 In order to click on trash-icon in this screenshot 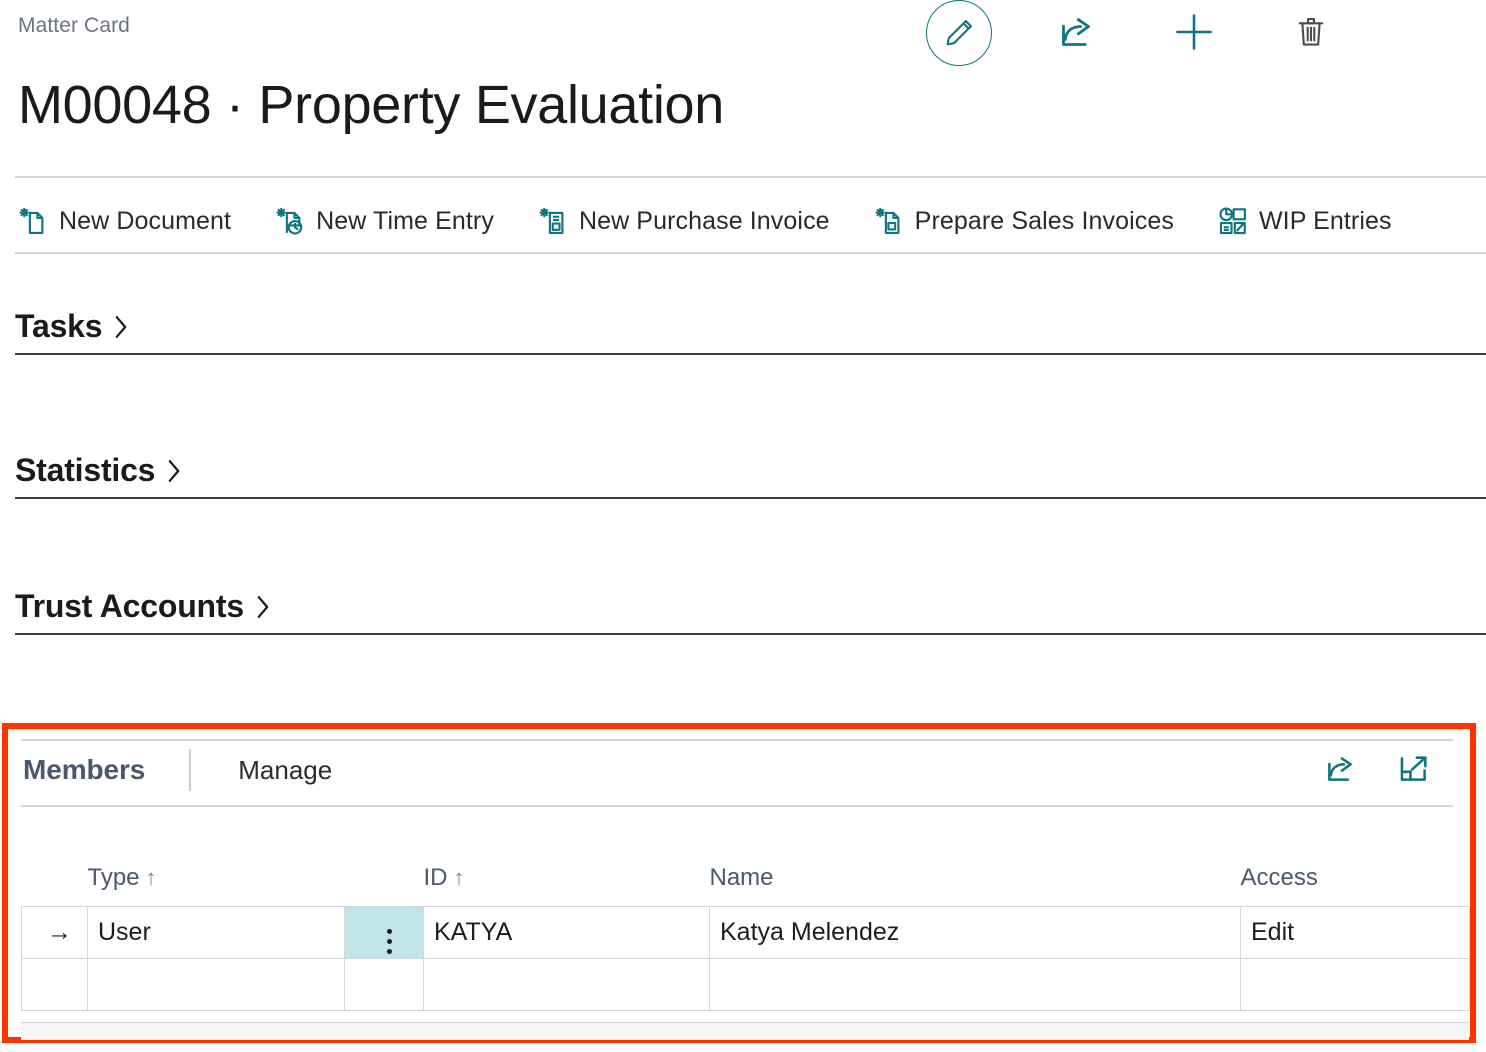, I will do `click(1311, 33)`.